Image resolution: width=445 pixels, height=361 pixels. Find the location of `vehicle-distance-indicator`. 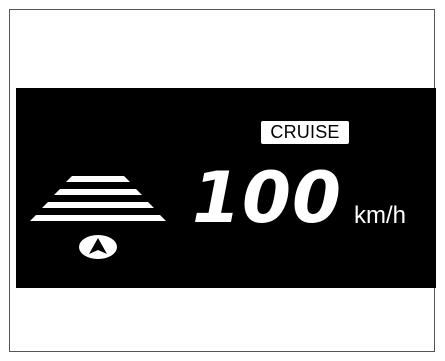

vehicle-distance-indicator is located at coordinates (98, 217).